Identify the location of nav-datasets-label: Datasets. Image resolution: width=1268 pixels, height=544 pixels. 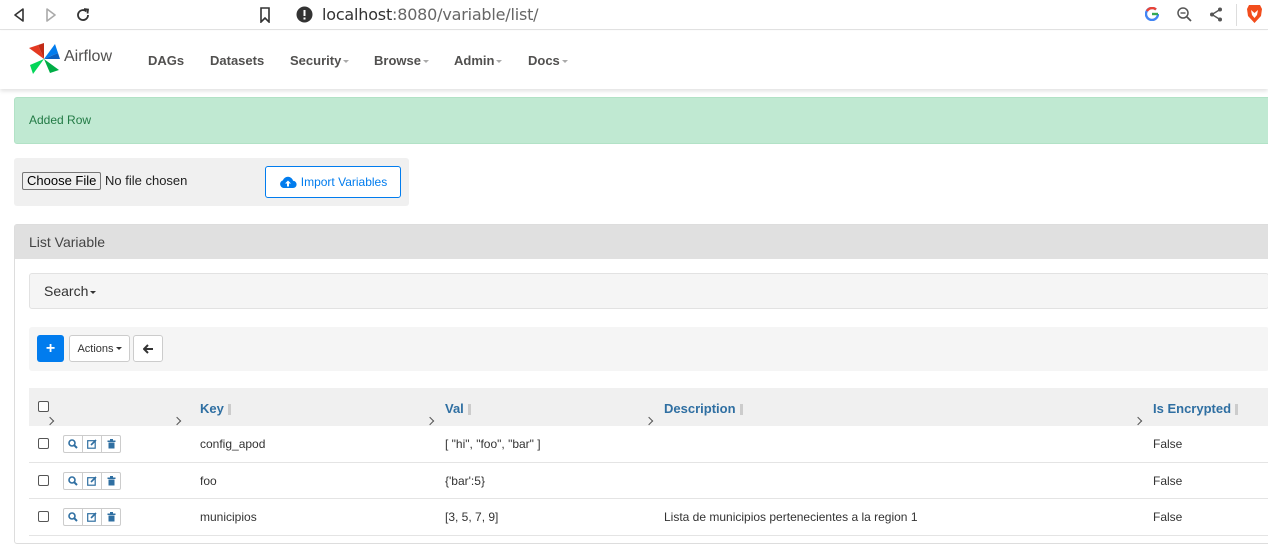
(237, 60).